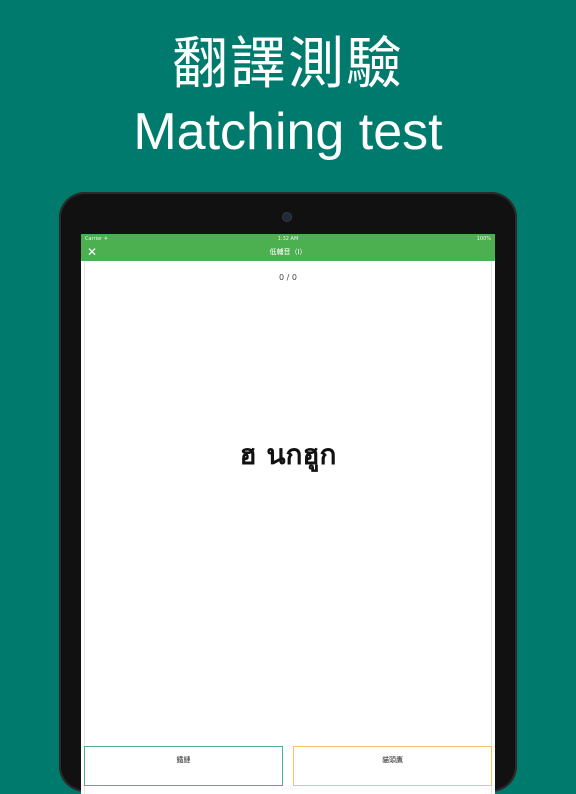 This screenshot has width=576, height=794. I want to click on camera-icon, so click(287, 217).